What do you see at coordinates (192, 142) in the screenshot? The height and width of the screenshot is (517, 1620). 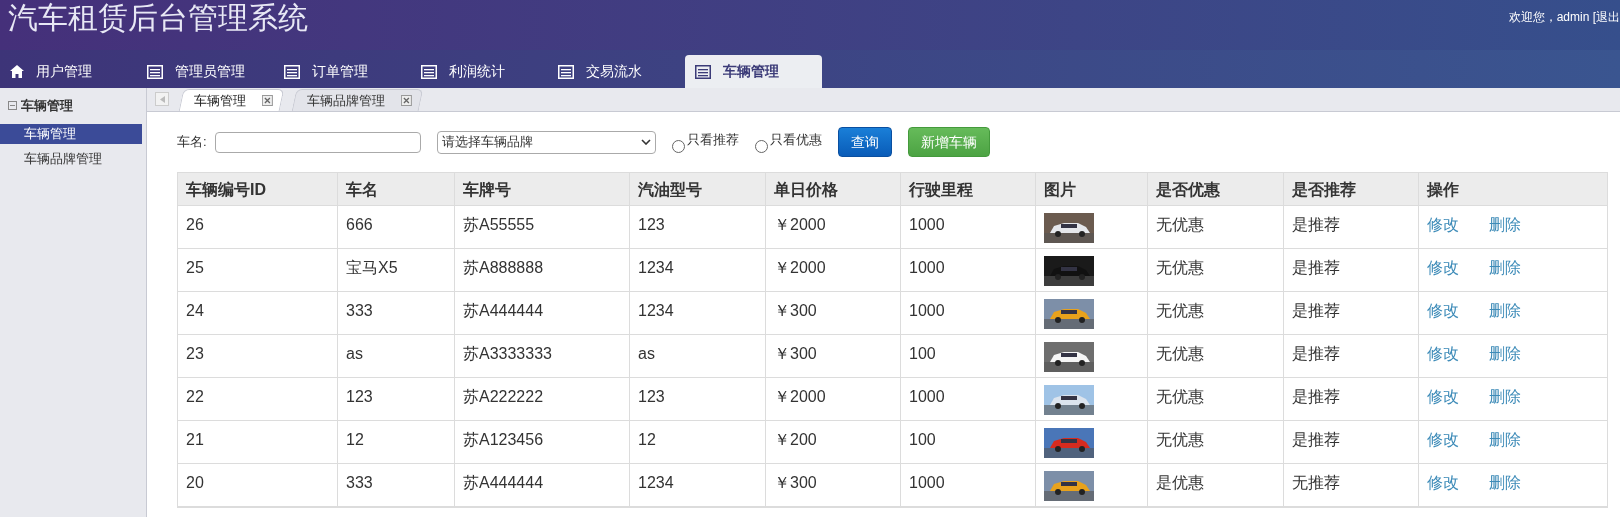 I see `name-label: 车名:` at bounding box center [192, 142].